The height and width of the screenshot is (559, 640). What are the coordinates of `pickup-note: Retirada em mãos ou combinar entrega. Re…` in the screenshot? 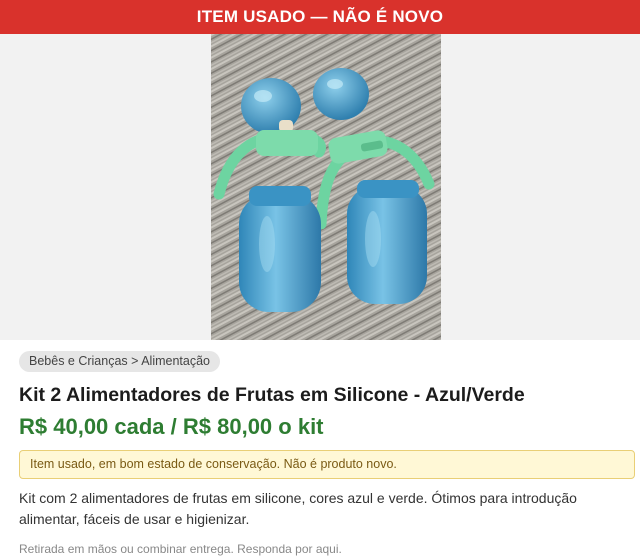 It's located at (180, 549).